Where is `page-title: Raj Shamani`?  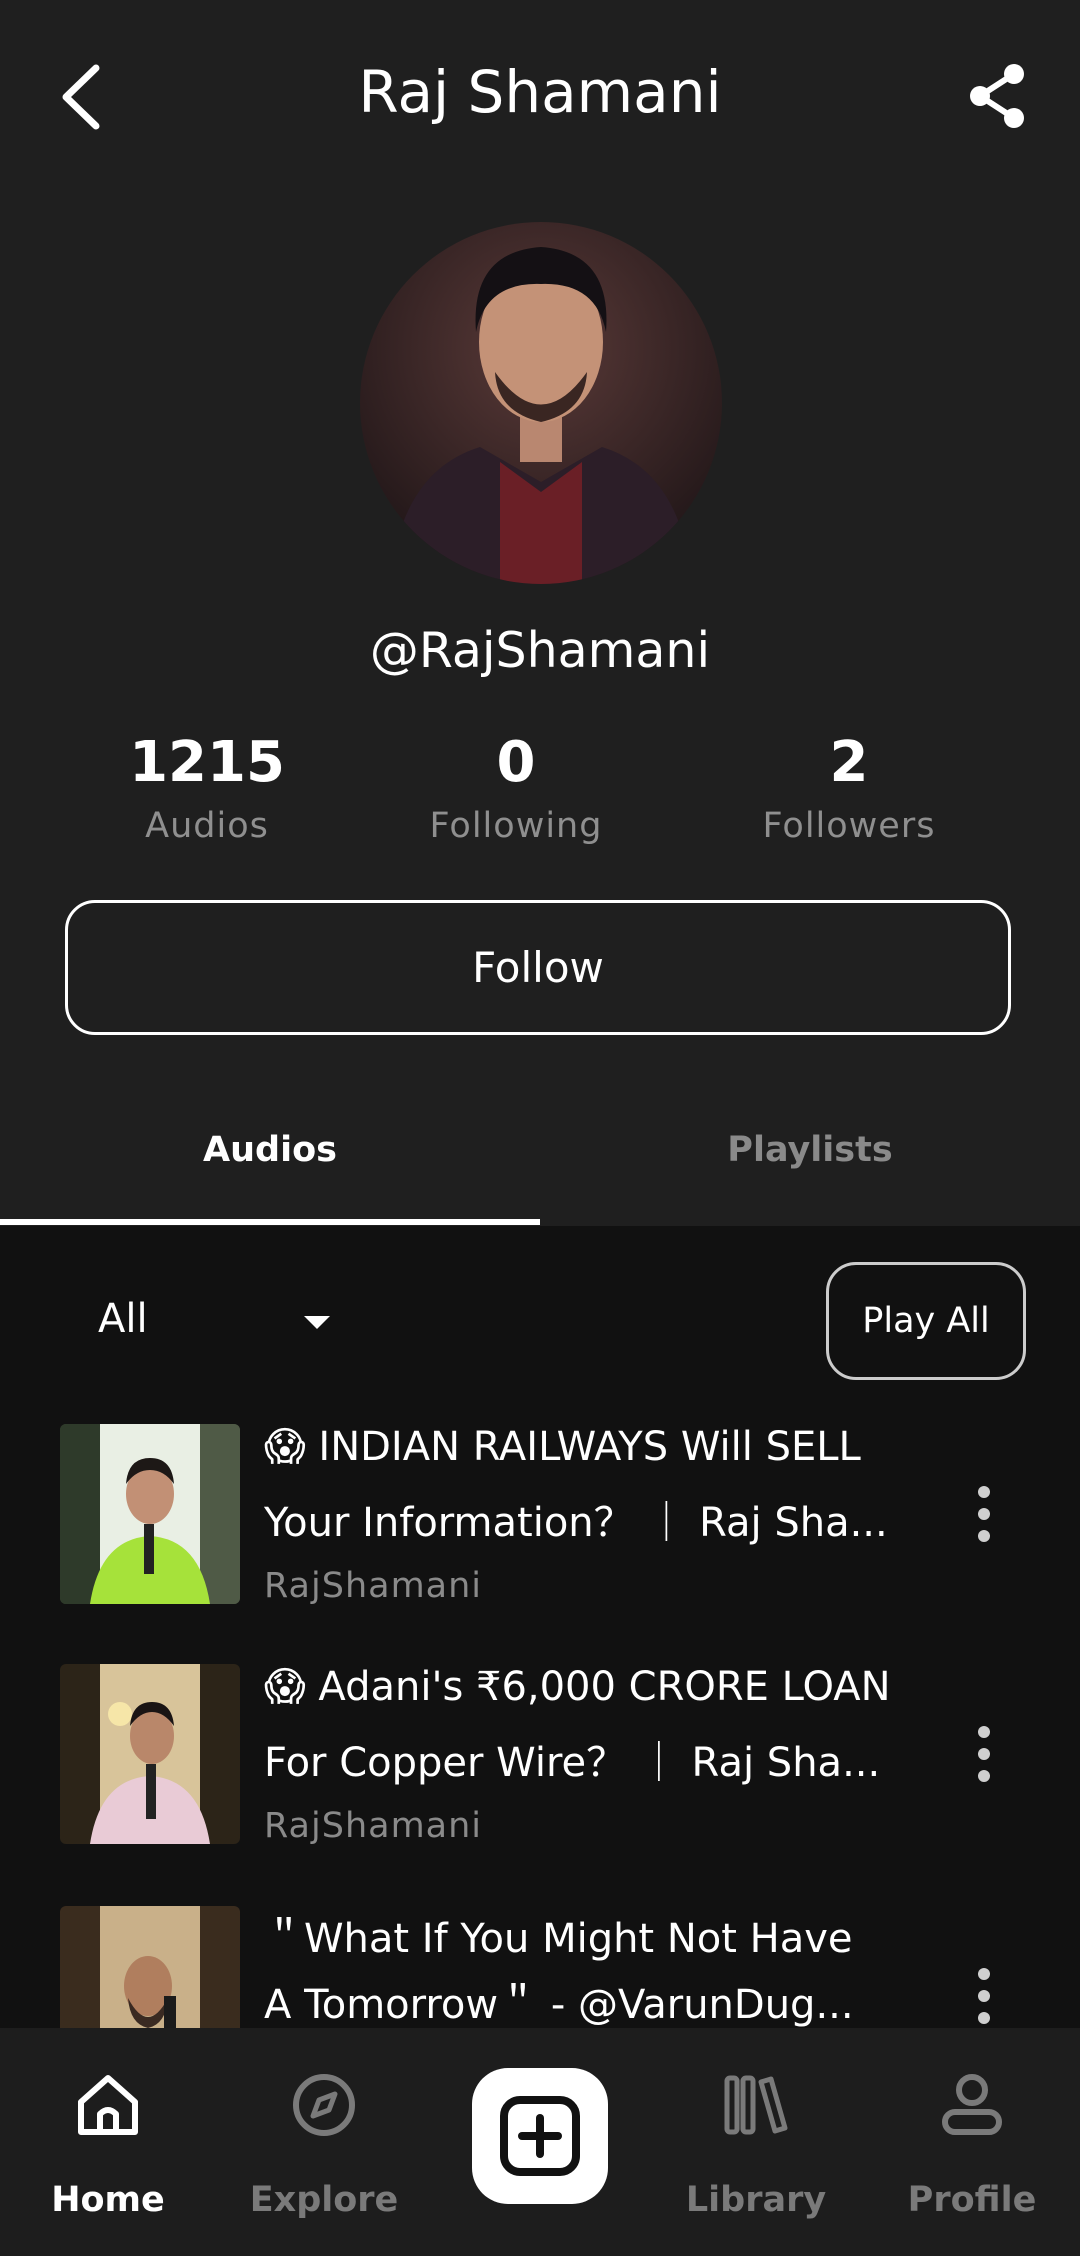
page-title: Raj Shamani is located at coordinates (540, 92).